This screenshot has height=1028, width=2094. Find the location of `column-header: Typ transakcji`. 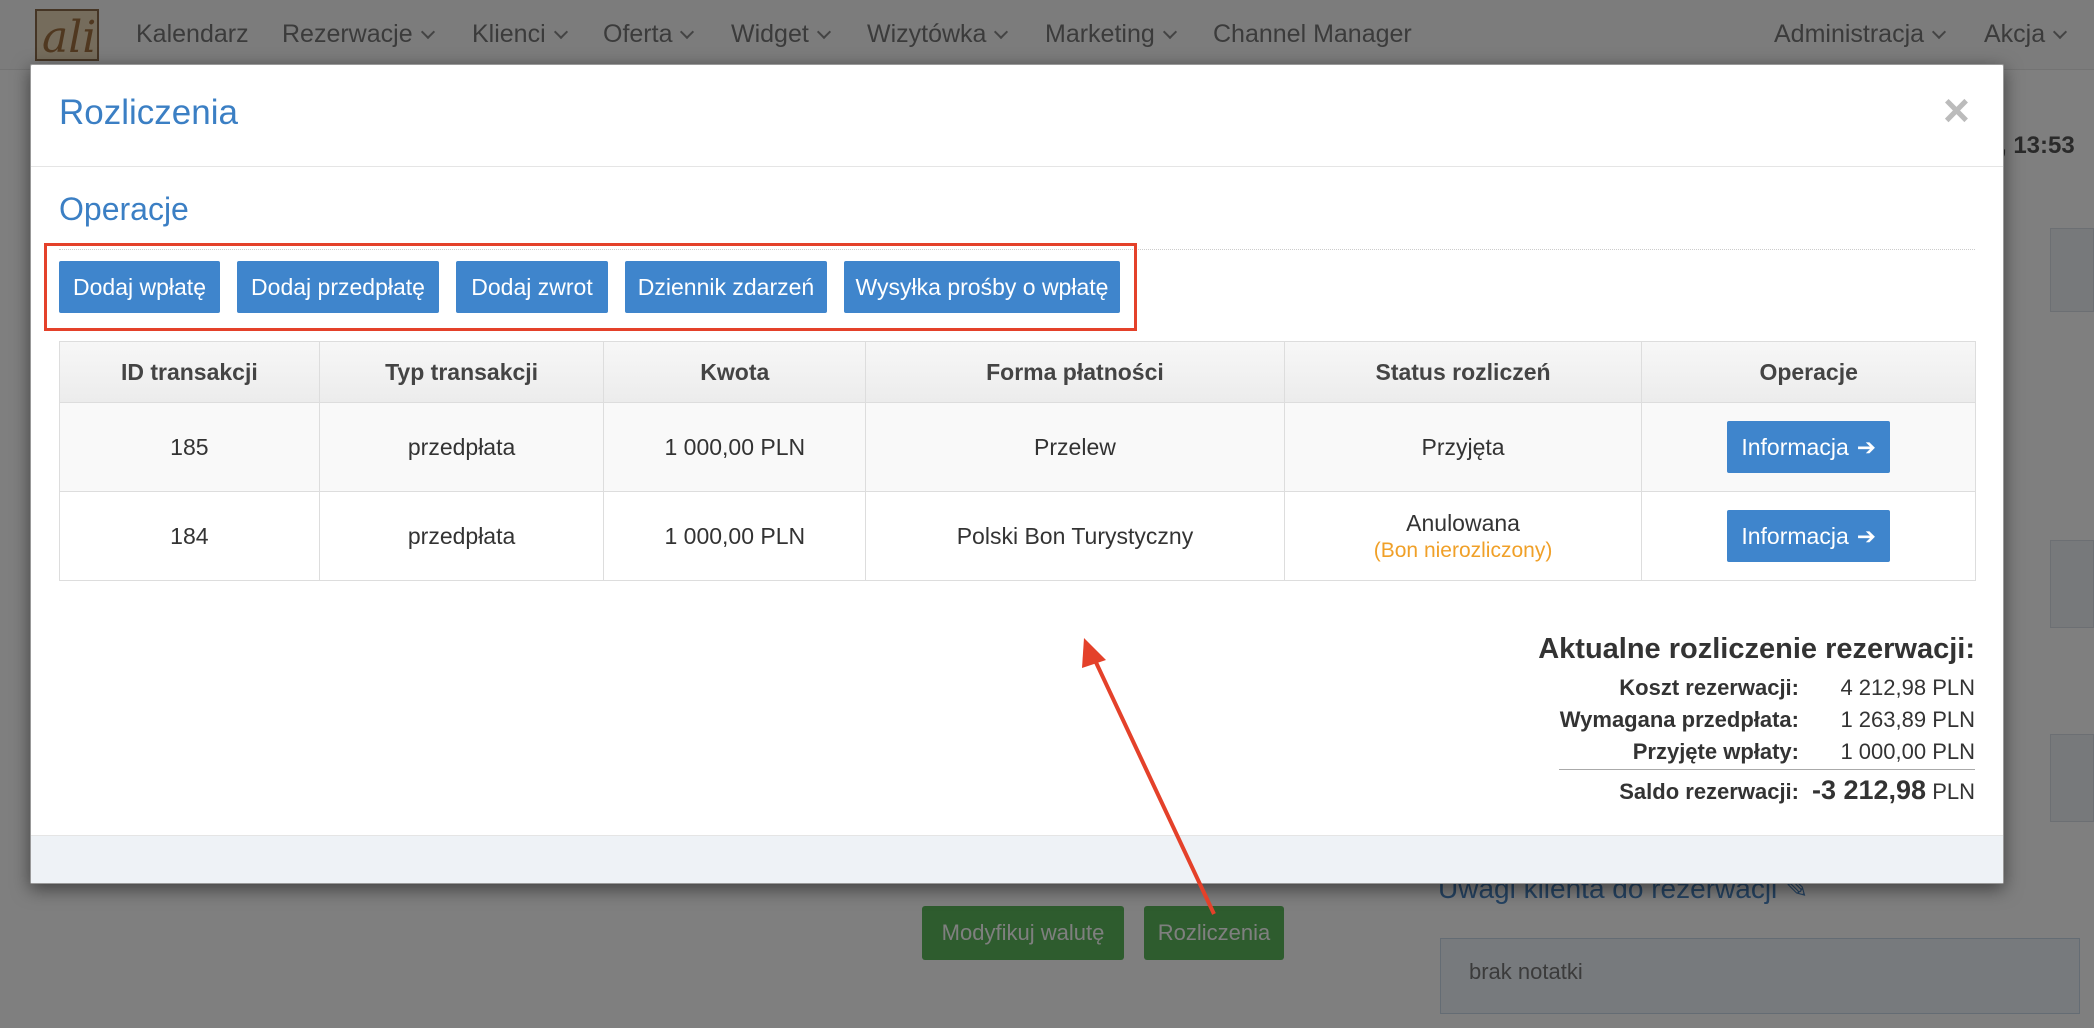

column-header: Typ transakcji is located at coordinates (462, 372).